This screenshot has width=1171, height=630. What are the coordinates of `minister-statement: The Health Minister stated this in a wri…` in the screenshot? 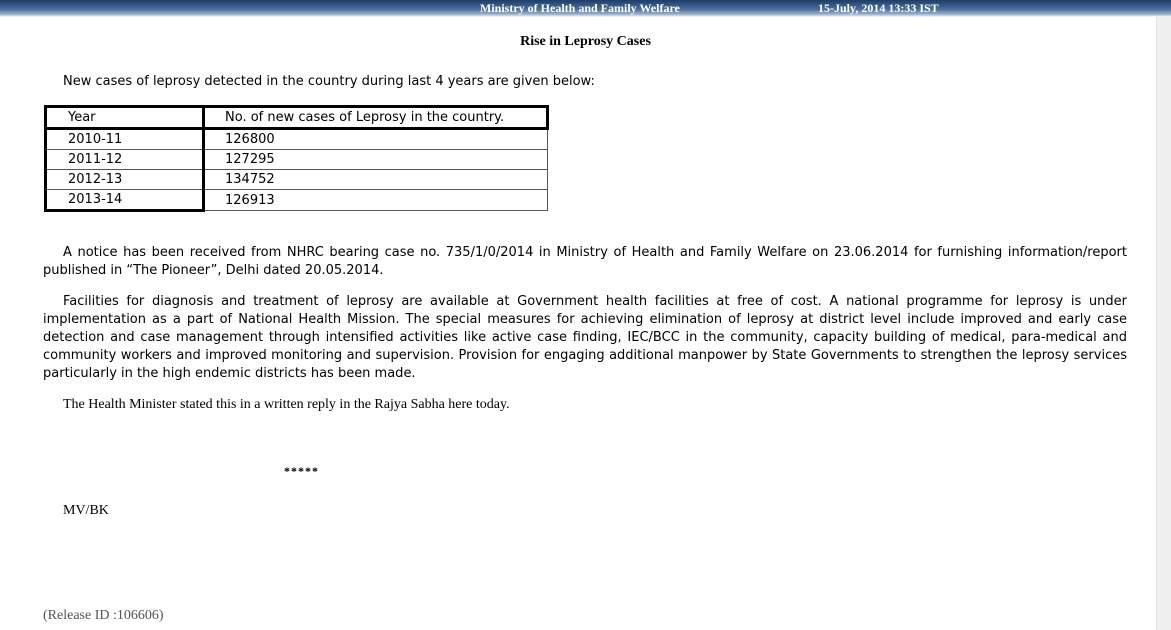 It's located at (286, 404).